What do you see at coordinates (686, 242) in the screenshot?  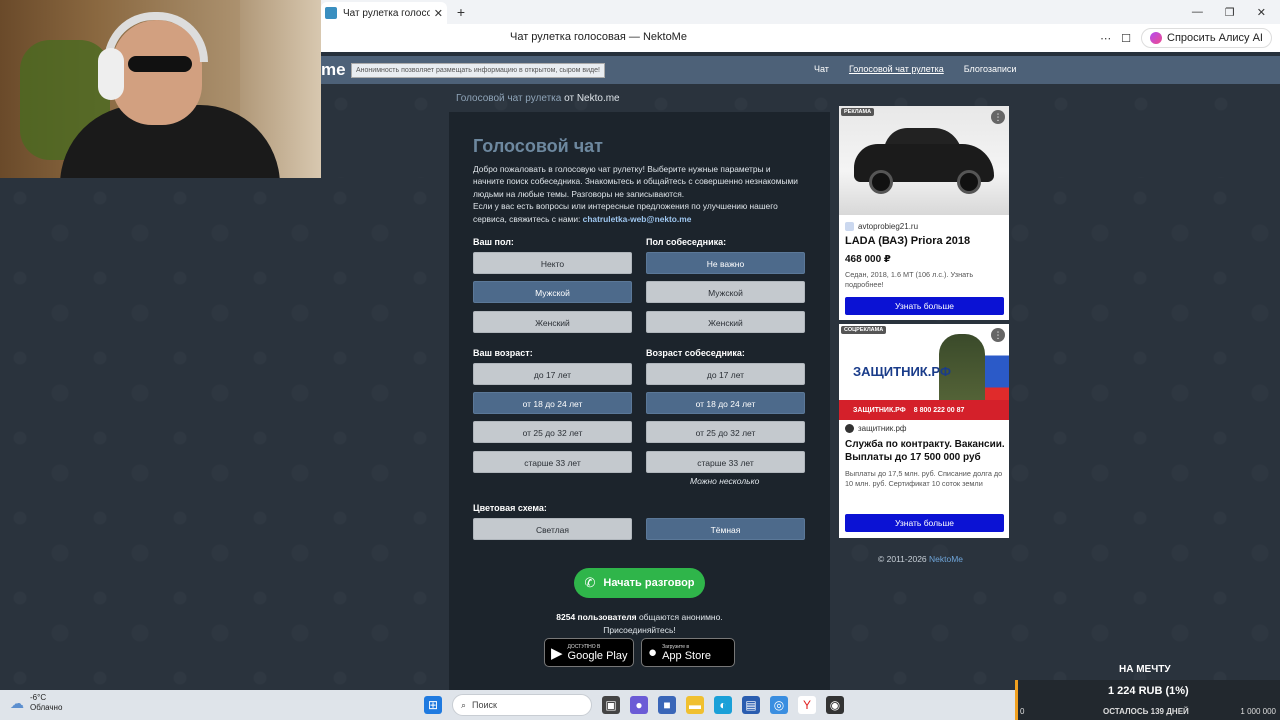 I see `partner-gender-label: Пол собеседника:` at bounding box center [686, 242].